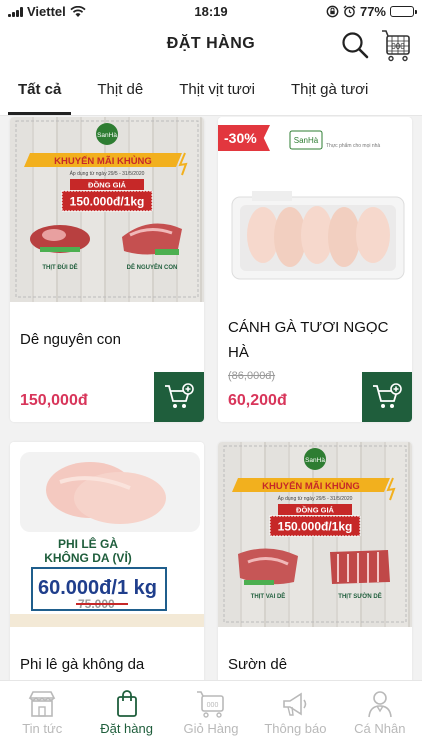  I want to click on banner-title-line2: KHÔNG DA (VỈ), so click(88, 557).